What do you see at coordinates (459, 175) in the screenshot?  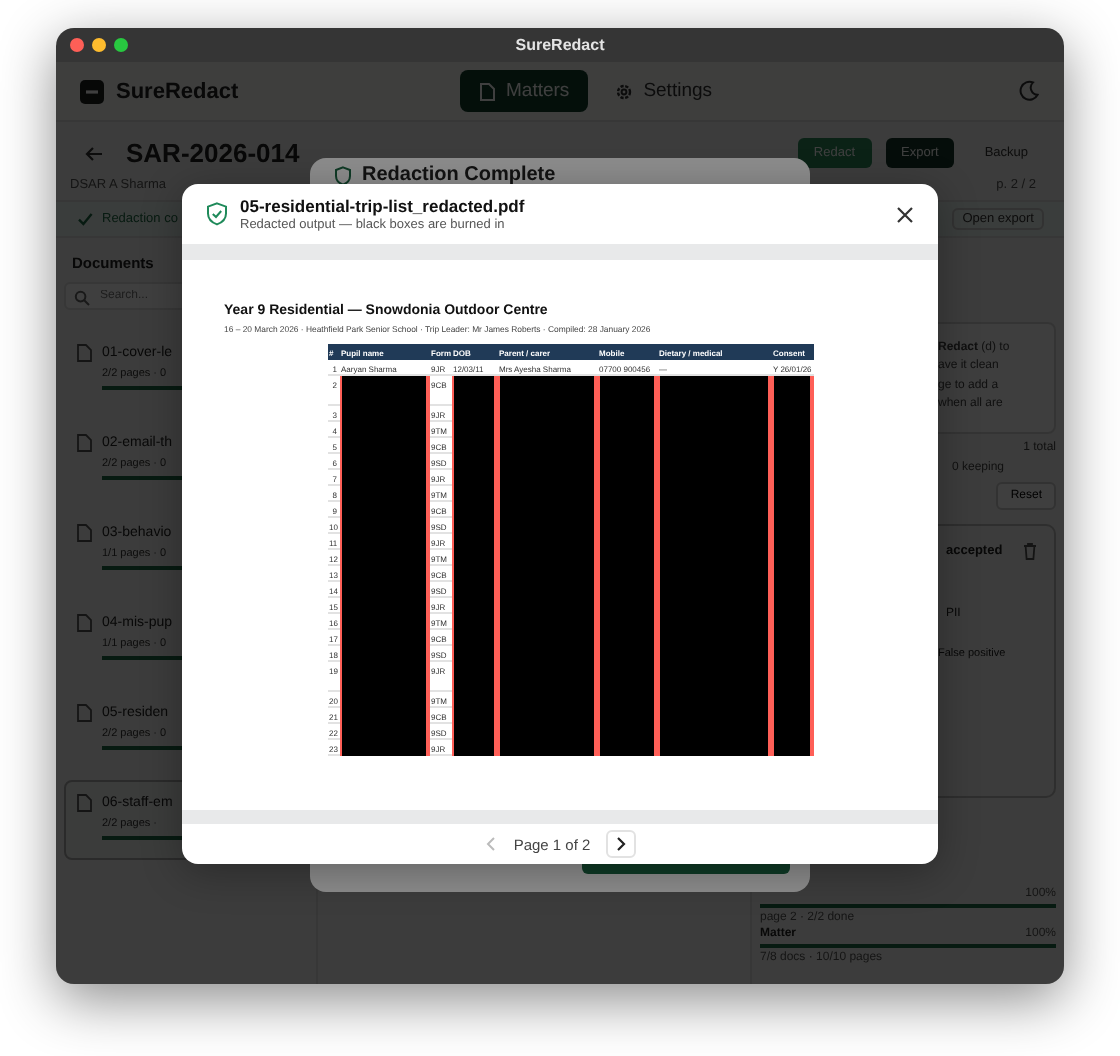 I see `dialog-title: Redaction Complete` at bounding box center [459, 175].